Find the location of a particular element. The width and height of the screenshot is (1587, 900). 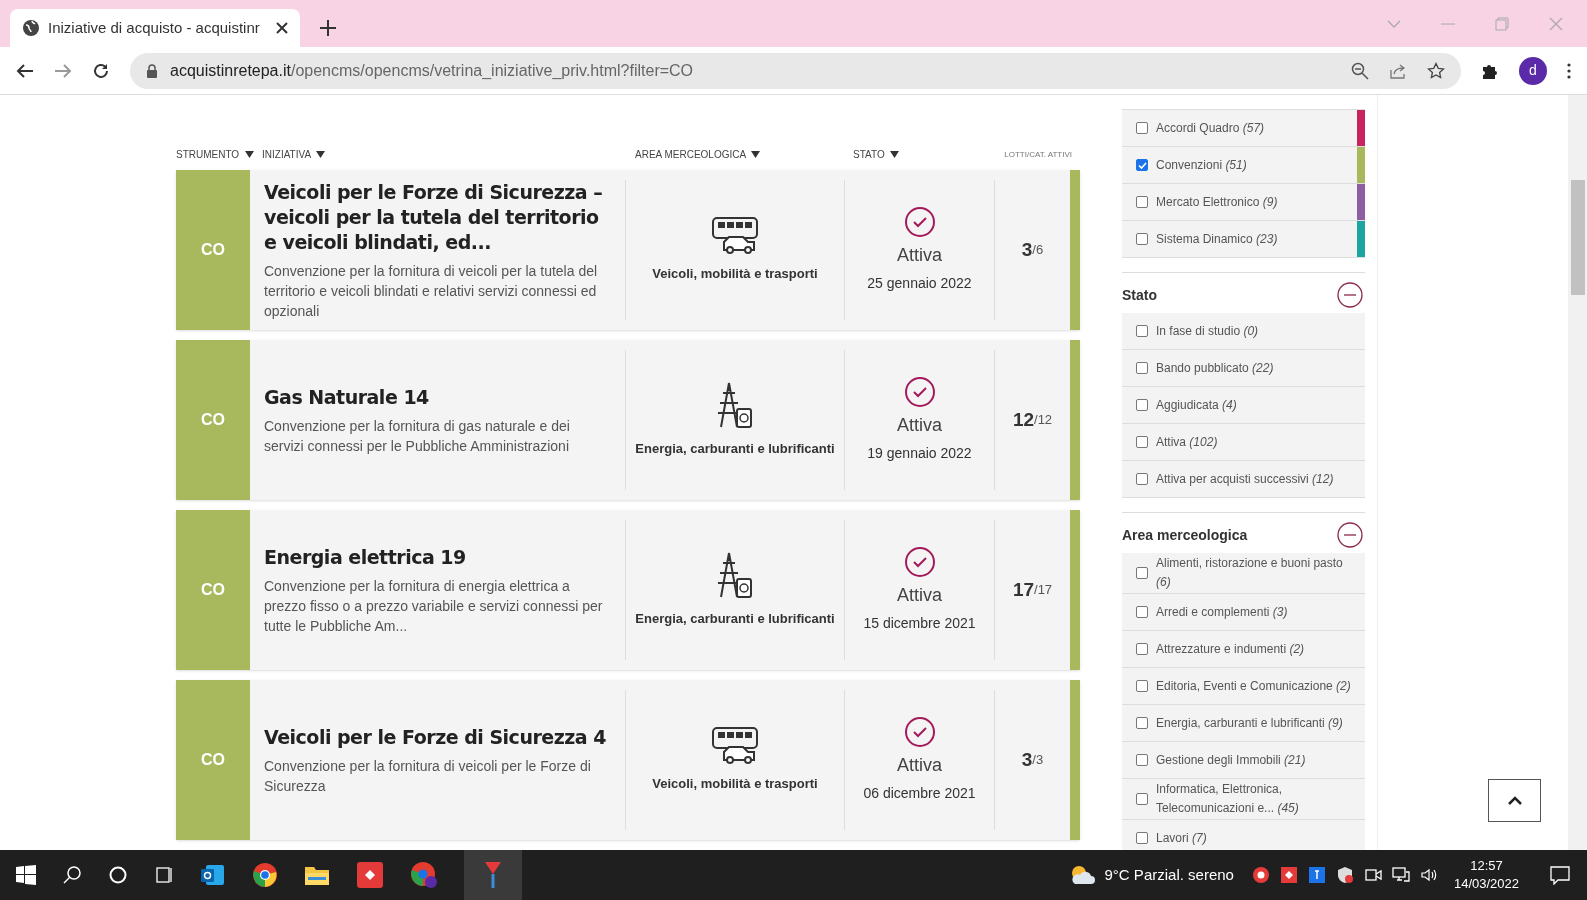

column-header: LOTTI/CAT. ATTIVI is located at coordinates (1038, 154).